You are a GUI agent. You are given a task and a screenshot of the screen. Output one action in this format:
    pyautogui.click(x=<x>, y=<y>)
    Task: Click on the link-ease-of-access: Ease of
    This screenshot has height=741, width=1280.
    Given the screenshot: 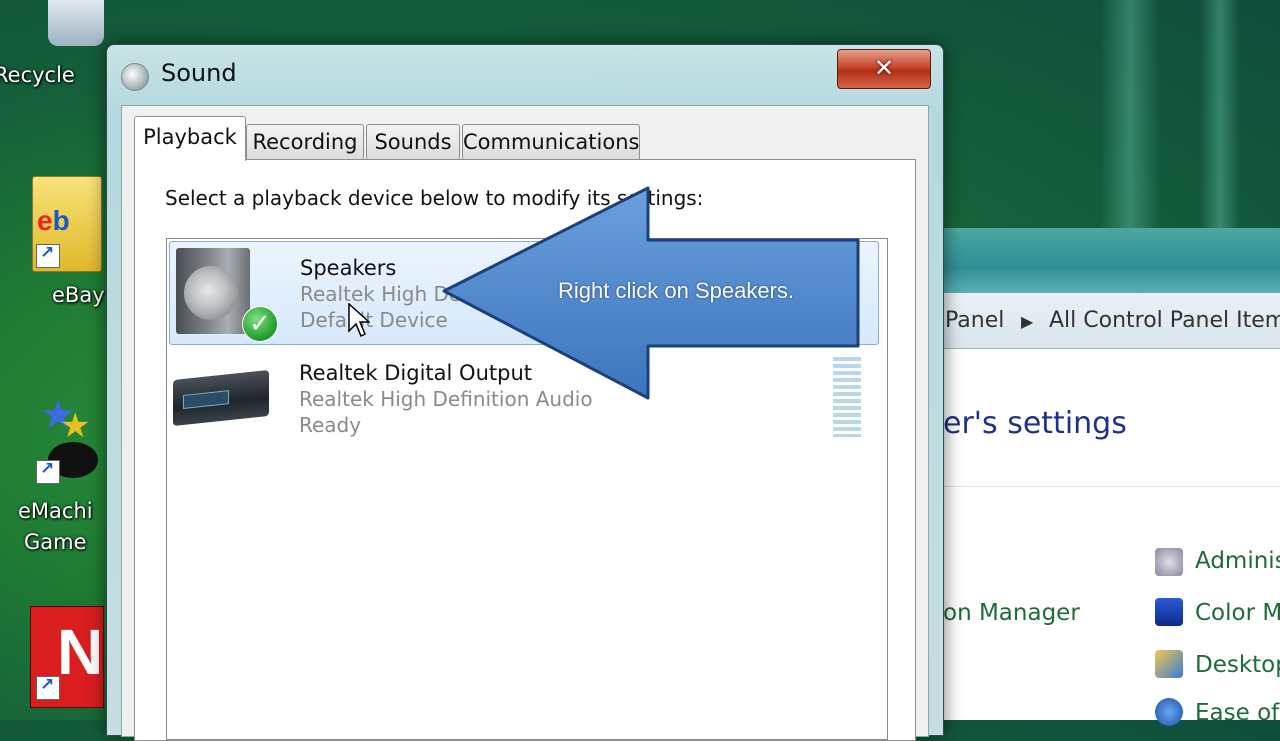 What is the action you would take?
    pyautogui.click(x=1237, y=713)
    